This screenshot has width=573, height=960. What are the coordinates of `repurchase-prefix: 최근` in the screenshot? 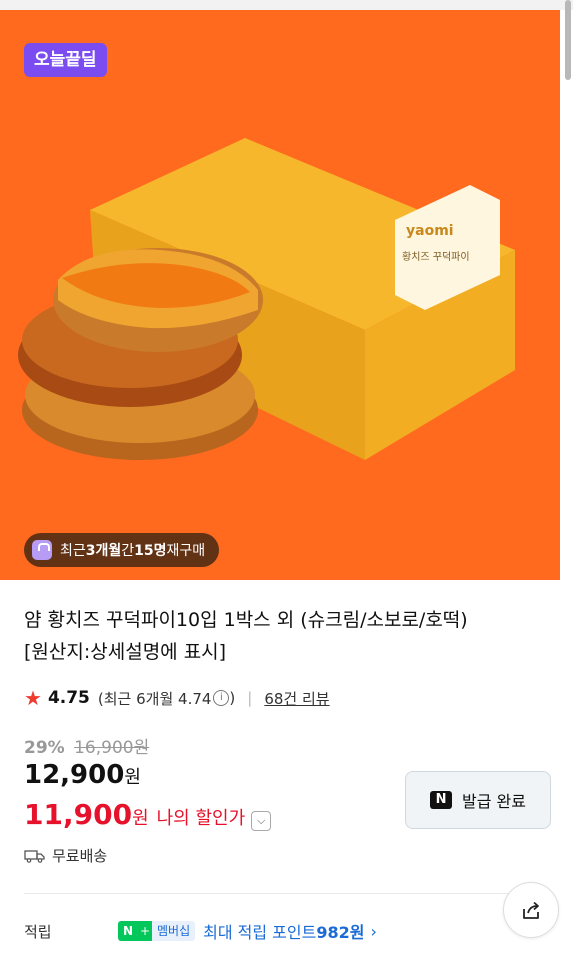 It's located at (73, 551).